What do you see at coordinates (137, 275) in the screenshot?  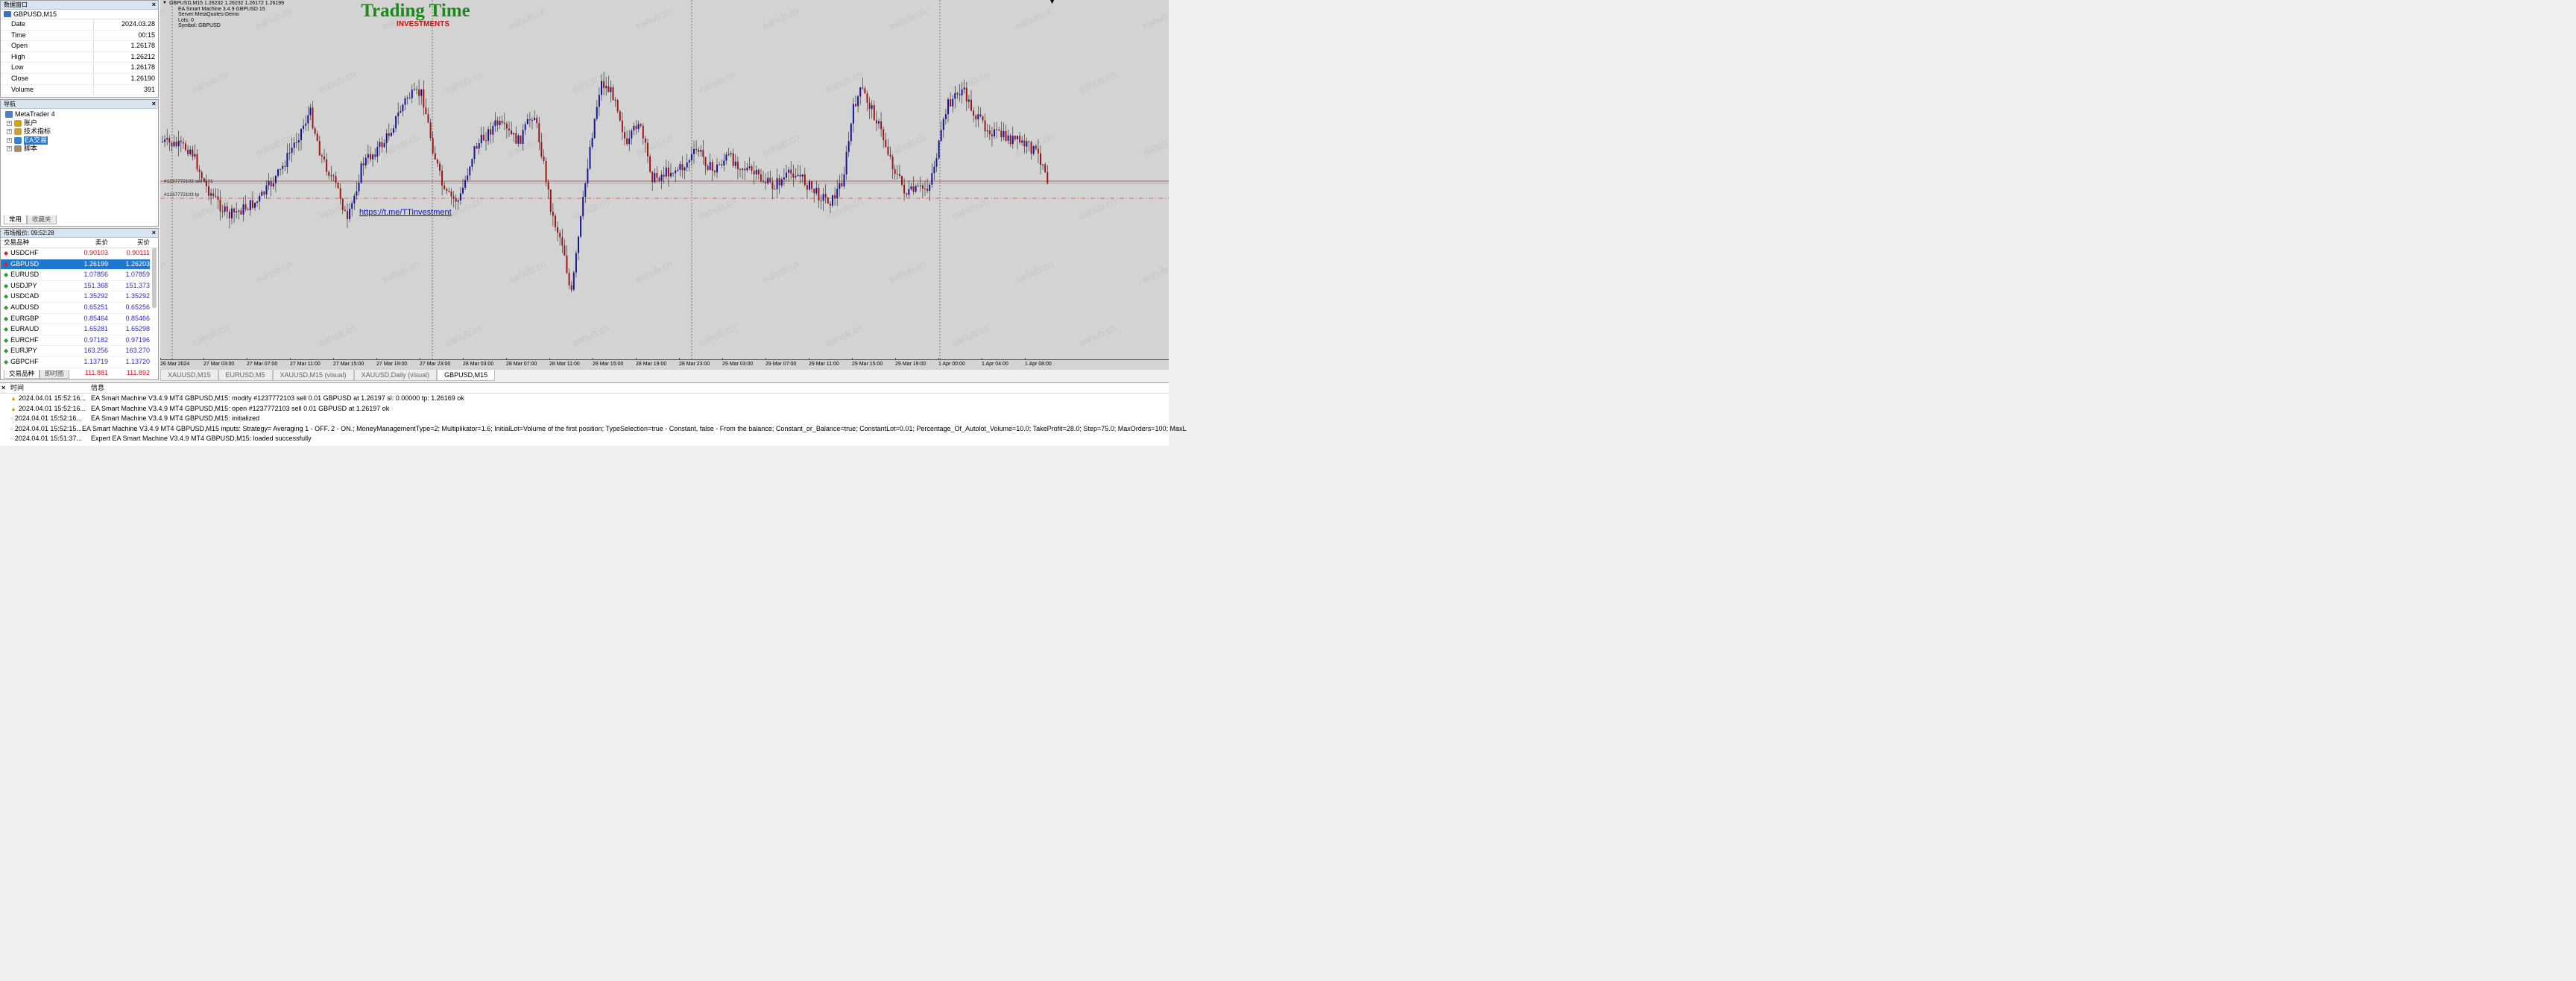 I see `market-watch-ask: 1.07859` at bounding box center [137, 275].